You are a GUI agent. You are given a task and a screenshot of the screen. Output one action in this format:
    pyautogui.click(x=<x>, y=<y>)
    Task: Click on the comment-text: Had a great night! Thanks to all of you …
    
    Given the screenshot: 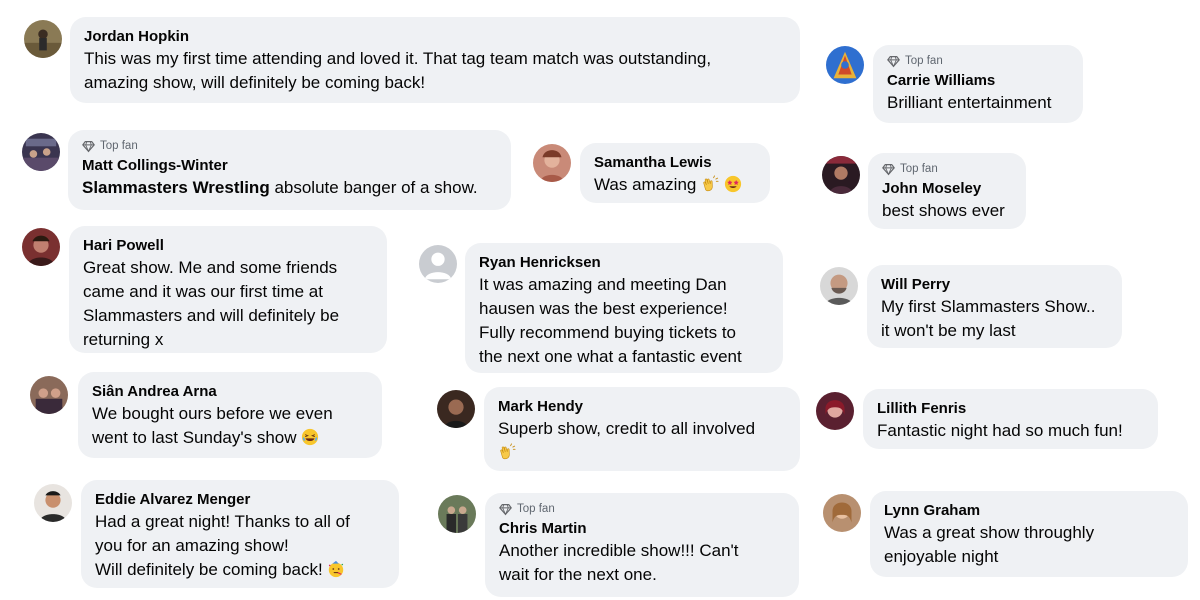 What is the action you would take?
    pyautogui.click(x=240, y=546)
    